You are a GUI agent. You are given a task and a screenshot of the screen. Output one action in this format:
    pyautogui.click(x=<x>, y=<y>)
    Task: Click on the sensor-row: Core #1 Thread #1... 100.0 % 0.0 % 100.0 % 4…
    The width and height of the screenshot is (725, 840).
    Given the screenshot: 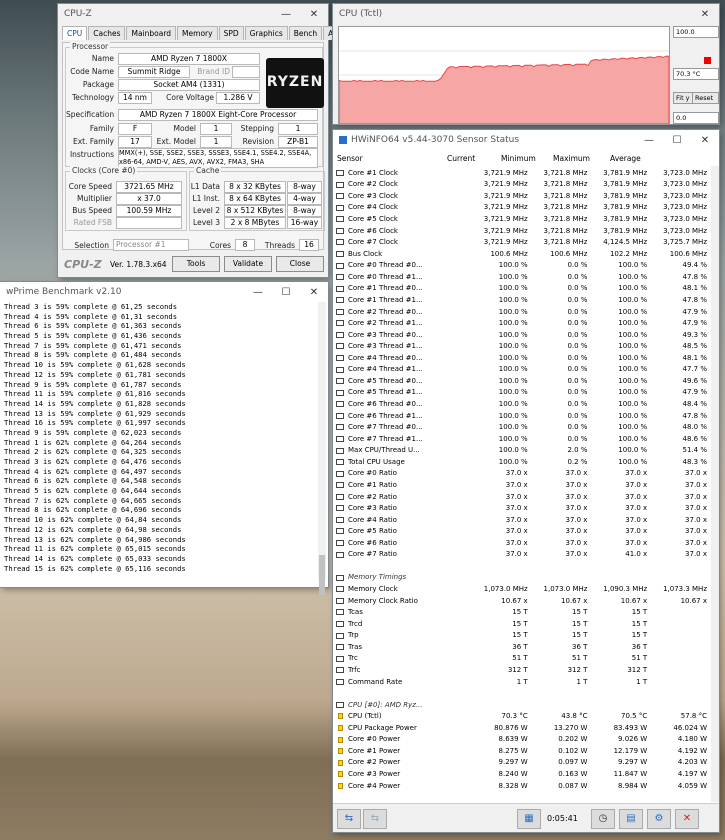 What is the action you would take?
    pyautogui.click(x=522, y=300)
    